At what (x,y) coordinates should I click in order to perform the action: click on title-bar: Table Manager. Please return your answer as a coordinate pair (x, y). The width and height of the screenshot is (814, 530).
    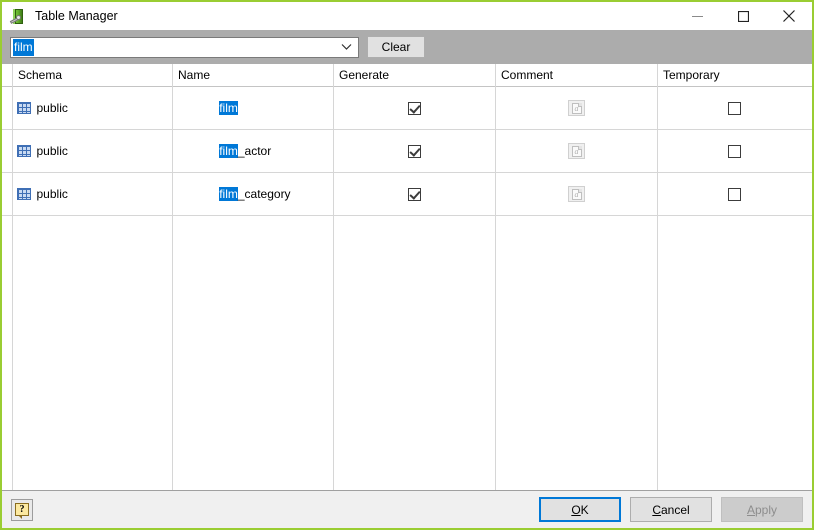
    Looking at the image, I should click on (407, 16).